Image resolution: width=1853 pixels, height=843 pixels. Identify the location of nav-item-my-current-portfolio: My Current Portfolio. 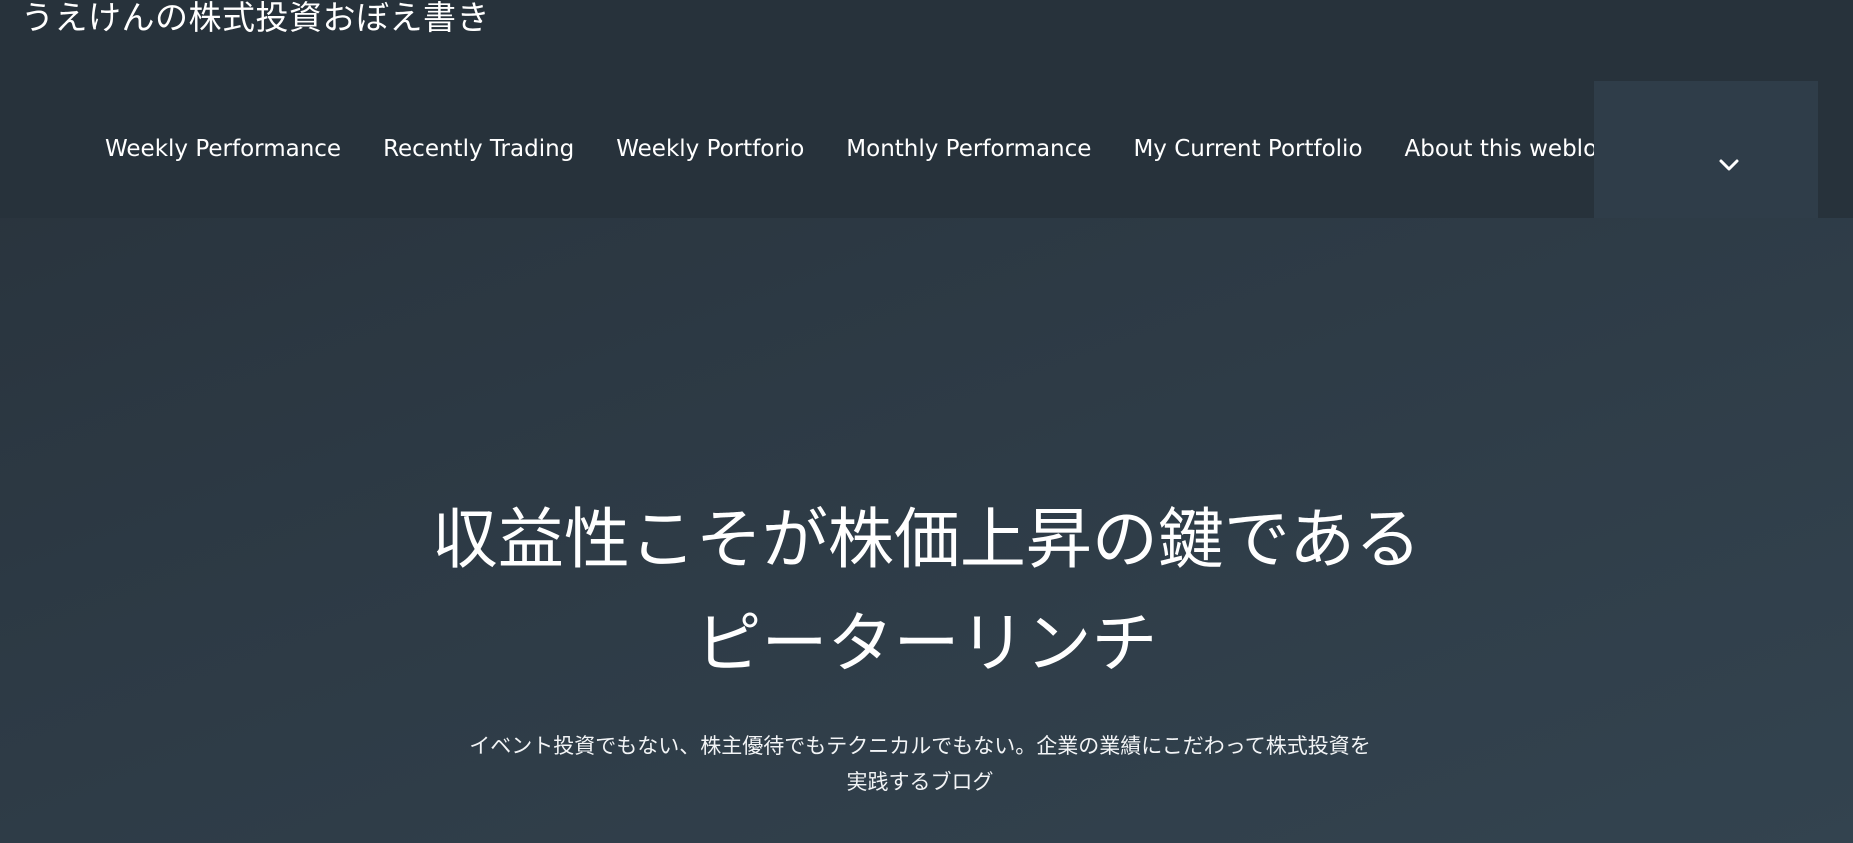
(1247, 149).